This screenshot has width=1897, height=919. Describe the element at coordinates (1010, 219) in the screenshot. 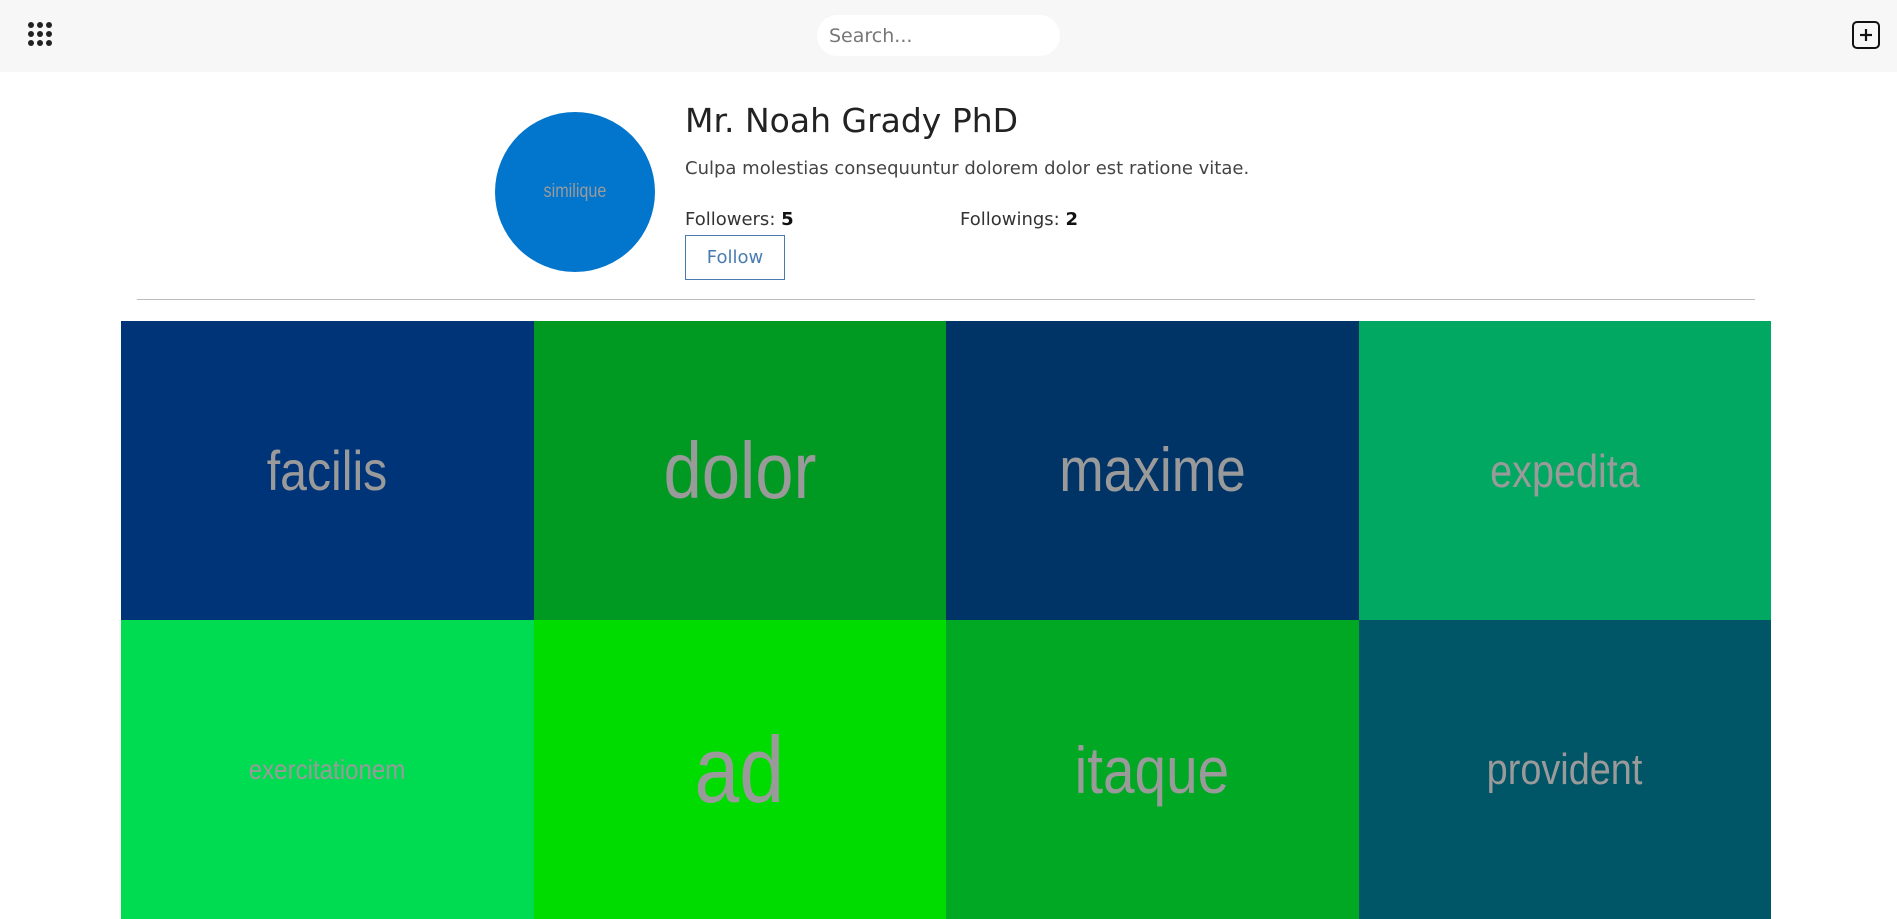

I see `followings-label: Followings:` at that location.